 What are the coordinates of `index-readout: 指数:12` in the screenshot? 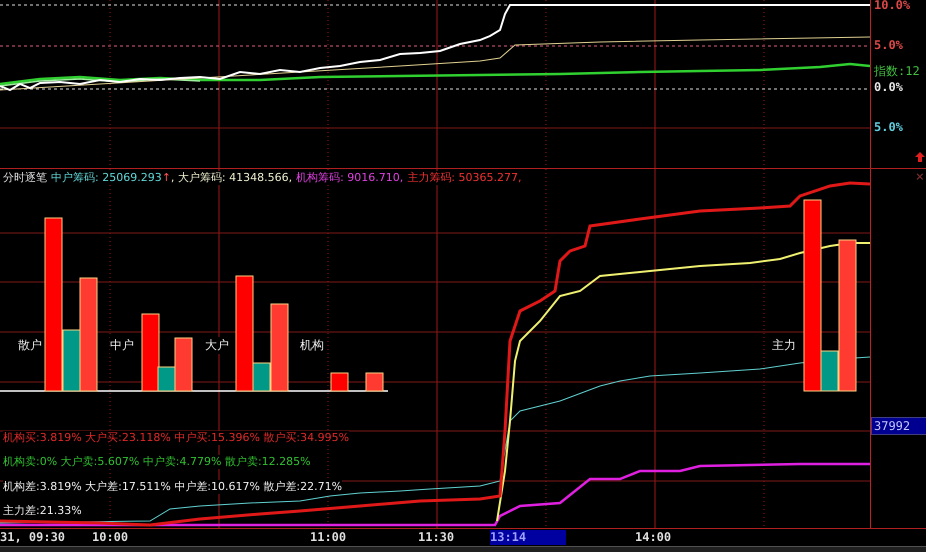 It's located at (897, 71).